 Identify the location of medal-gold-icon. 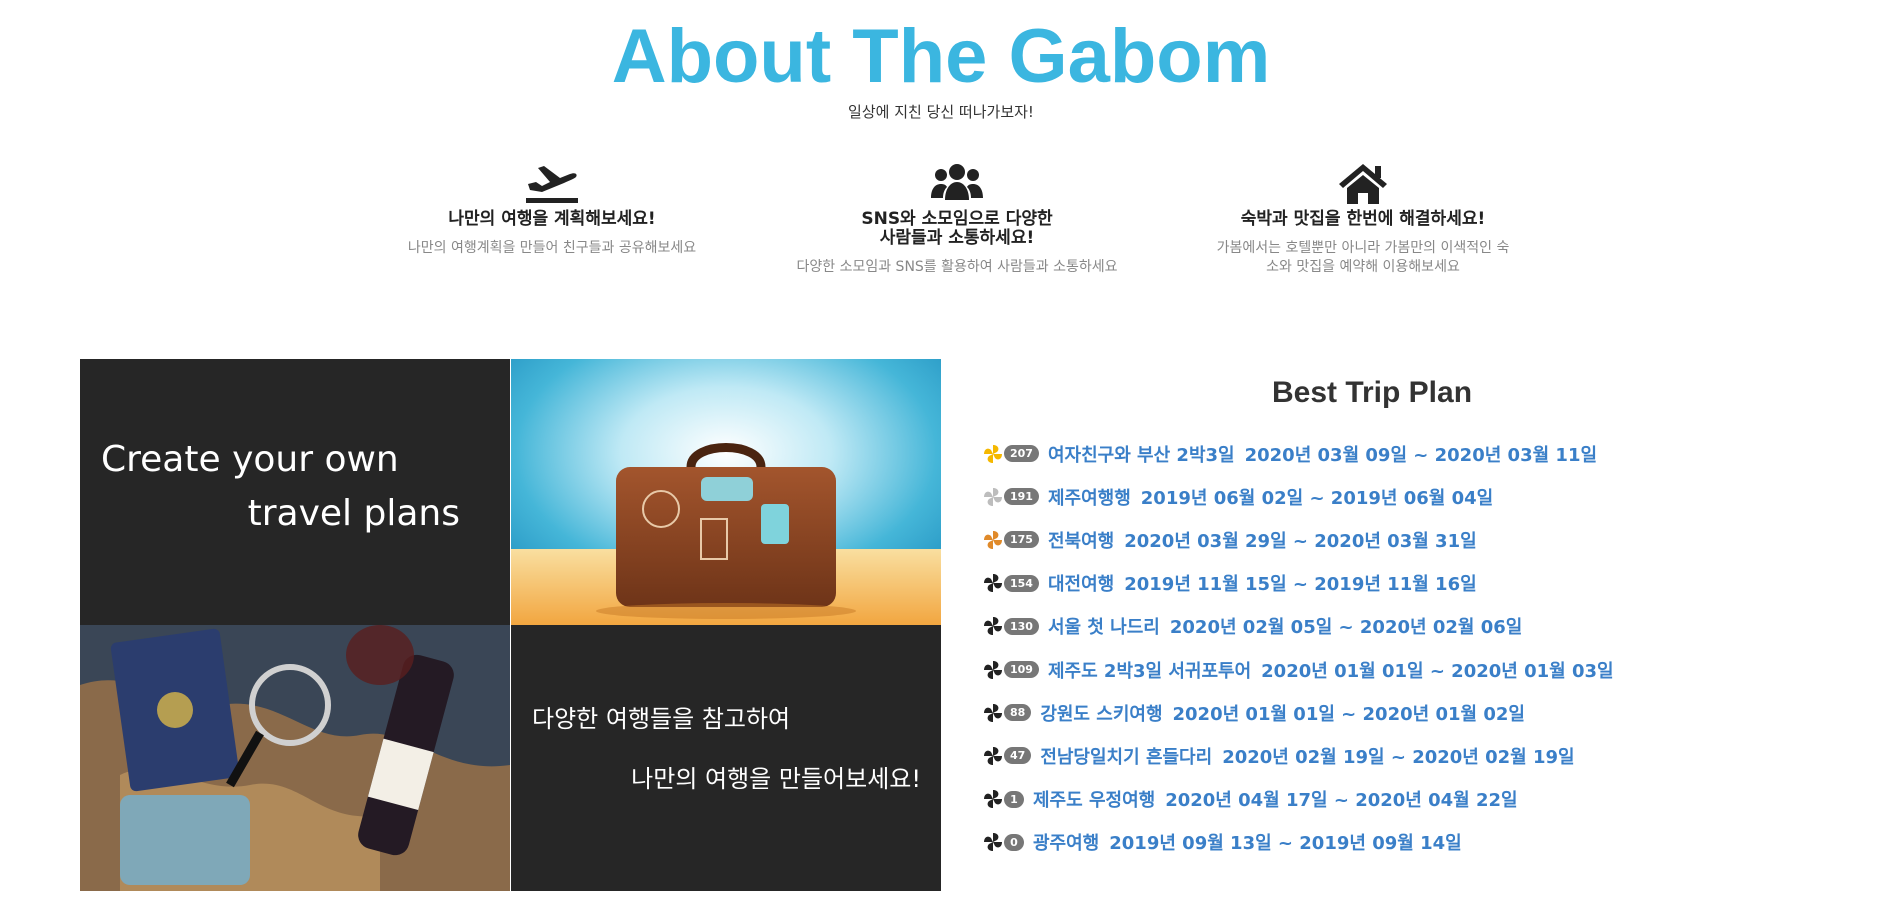
(993, 453).